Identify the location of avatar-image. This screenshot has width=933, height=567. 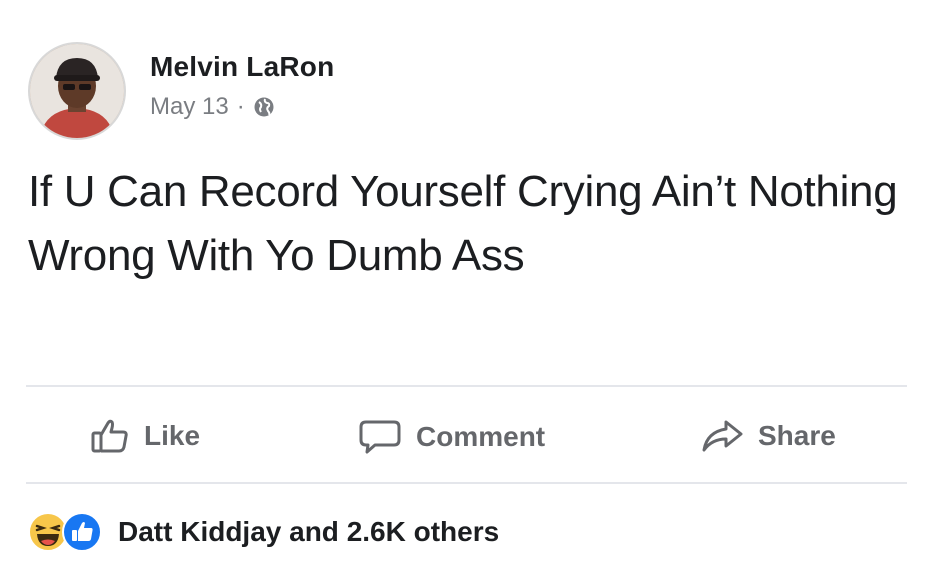
(77, 91).